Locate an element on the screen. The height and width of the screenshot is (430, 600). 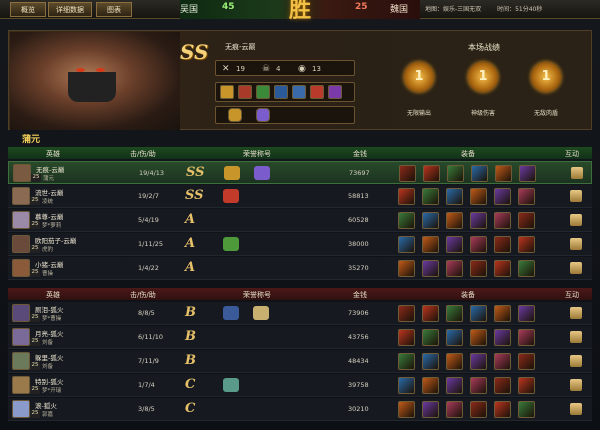
hero-name-cell: 特别-狐火 is located at coordinates (49, 382).